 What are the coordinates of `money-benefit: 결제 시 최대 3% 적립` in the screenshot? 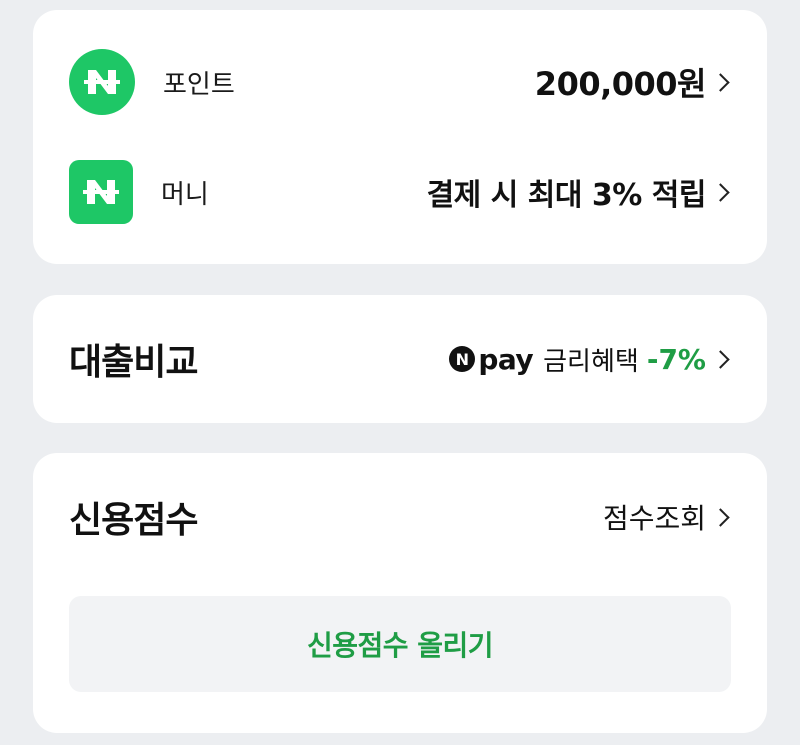 It's located at (566, 195).